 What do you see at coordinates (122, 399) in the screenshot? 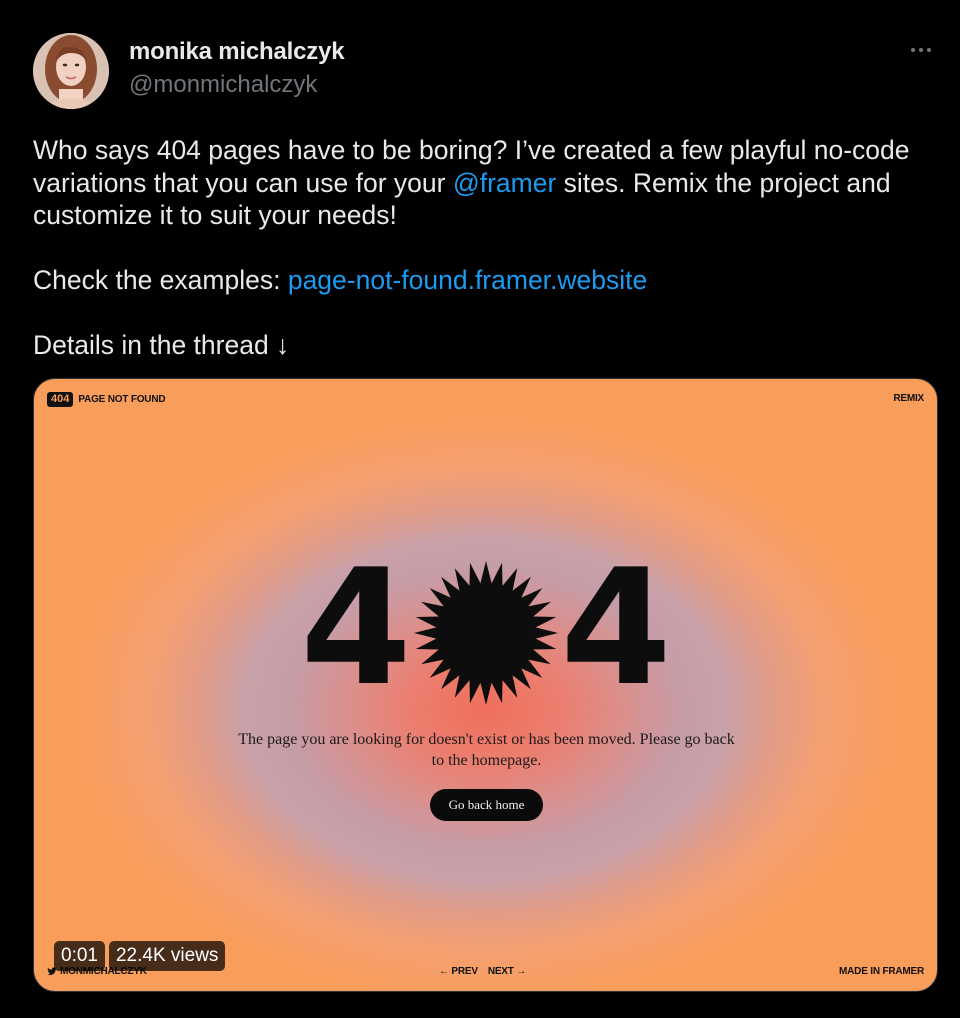
I see `page-not-found-label: PAGE NOT FOUND` at bounding box center [122, 399].